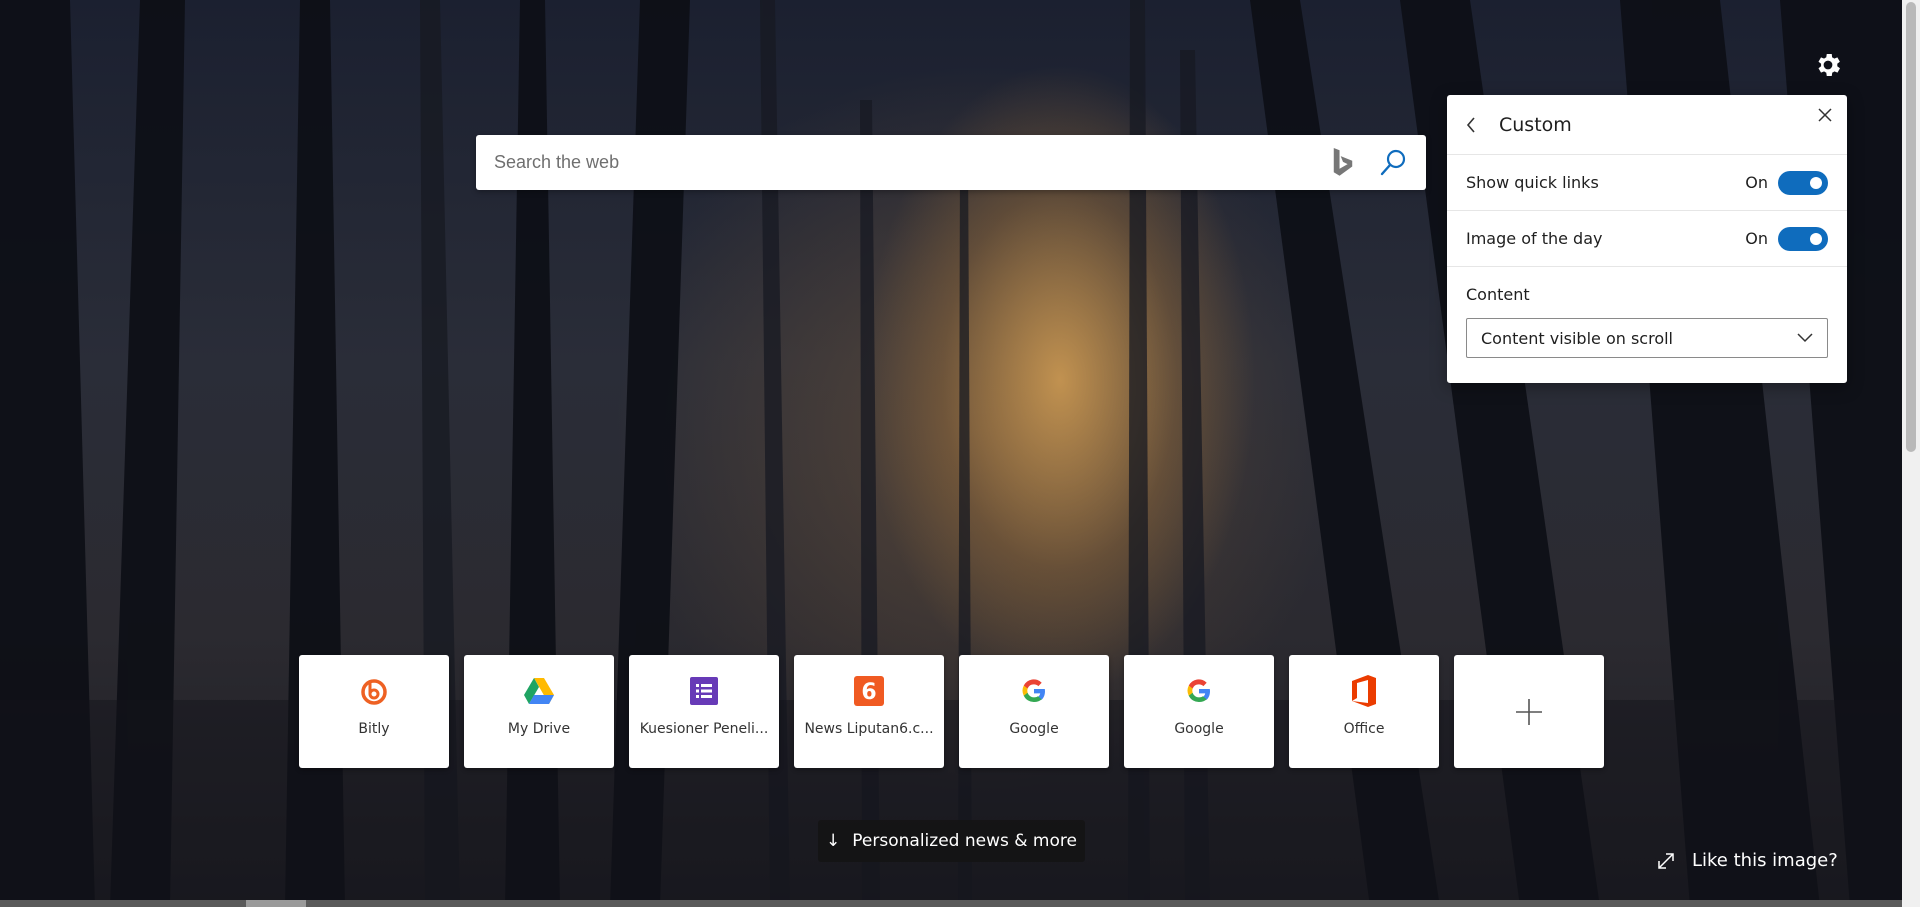 Image resolution: width=1920 pixels, height=907 pixels. I want to click on vertical-scrollbar, so click(1911, 453).